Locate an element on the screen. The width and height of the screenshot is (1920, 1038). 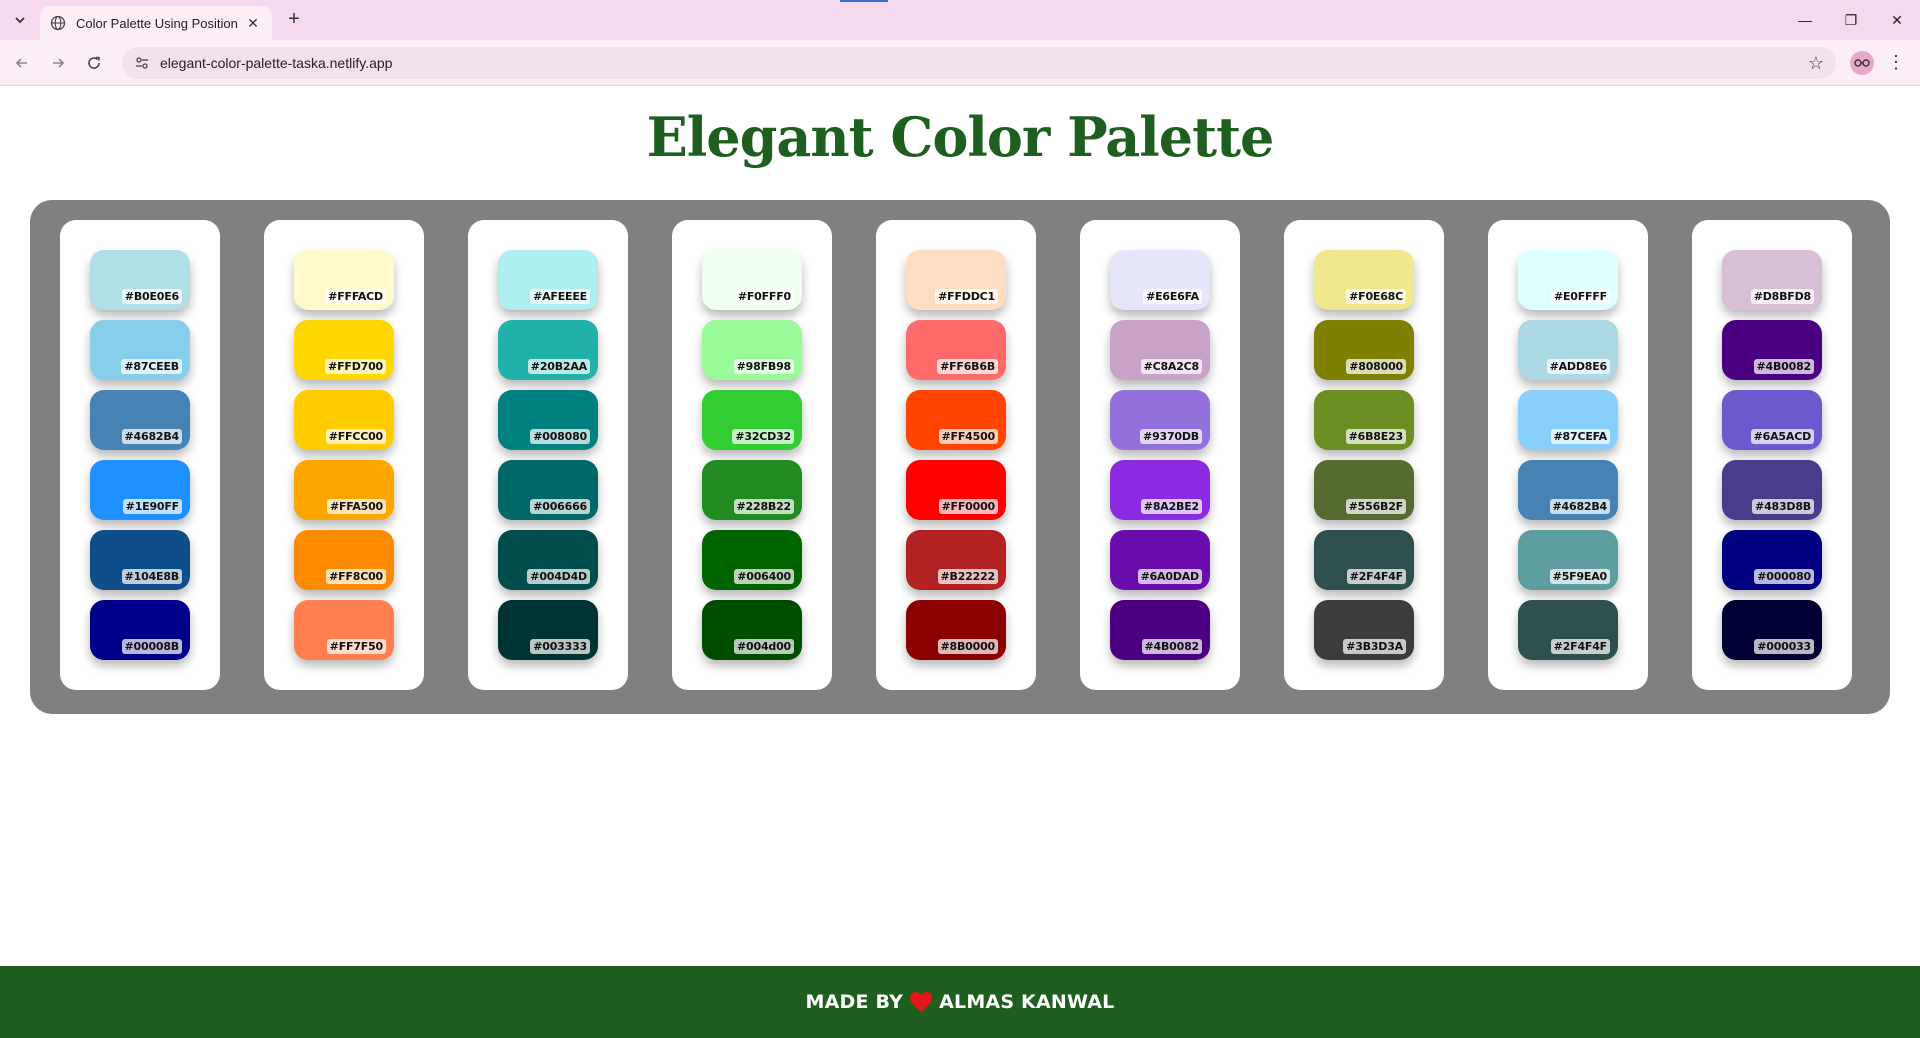
profile-avatar is located at coordinates (1862, 63).